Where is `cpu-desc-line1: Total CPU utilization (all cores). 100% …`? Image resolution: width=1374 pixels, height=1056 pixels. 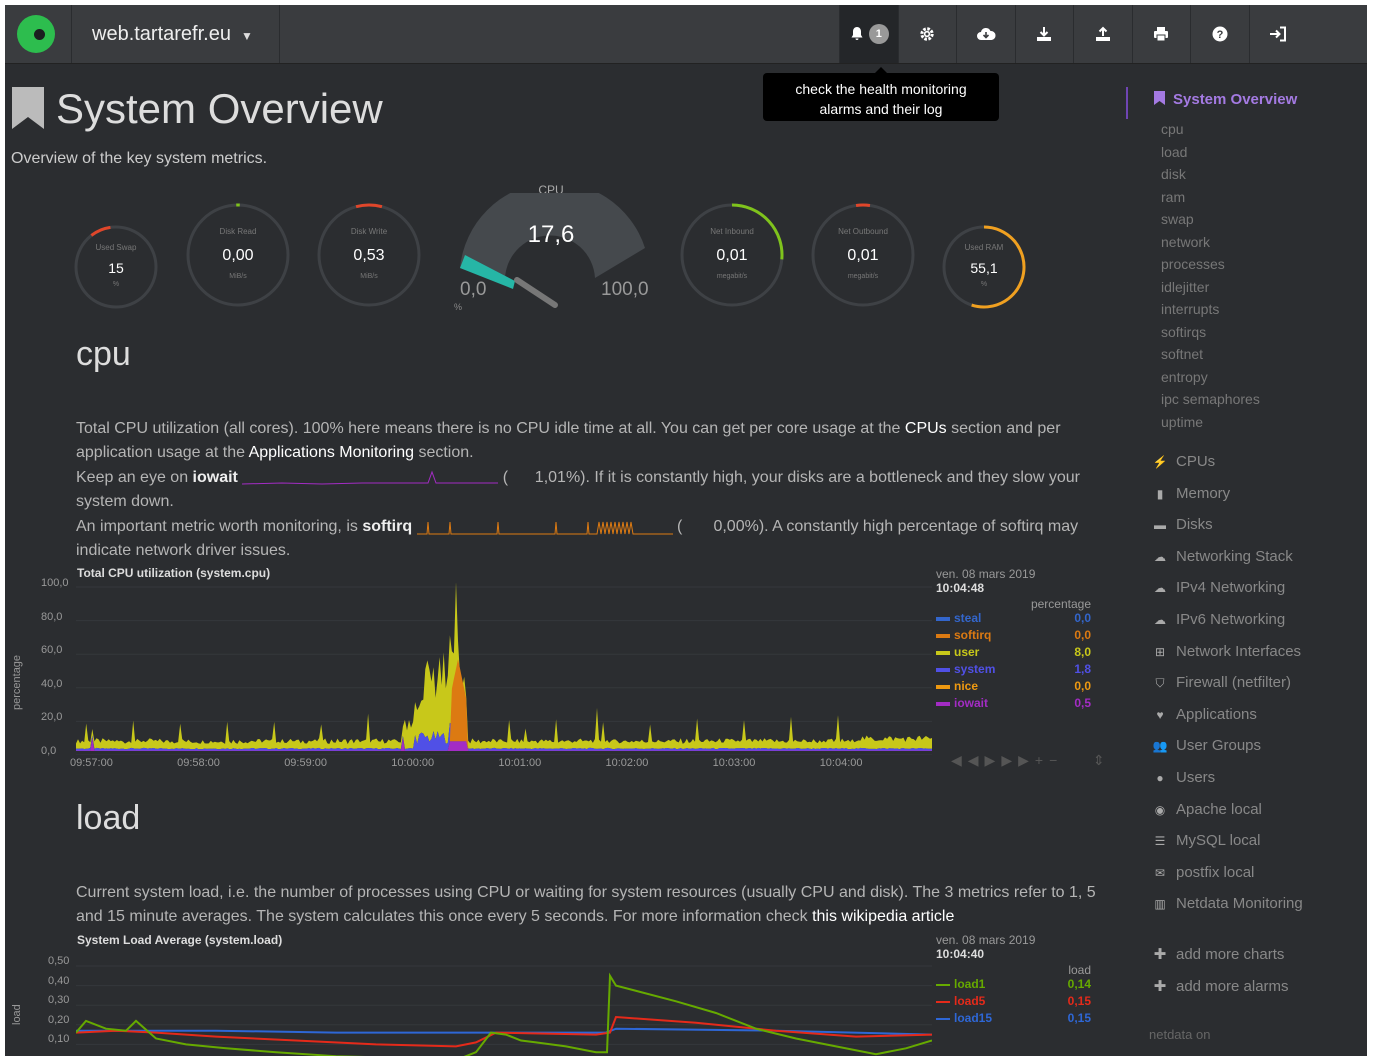
cpu-desc-line1: Total CPU utilization (all cores). 100% … is located at coordinates (588, 441).